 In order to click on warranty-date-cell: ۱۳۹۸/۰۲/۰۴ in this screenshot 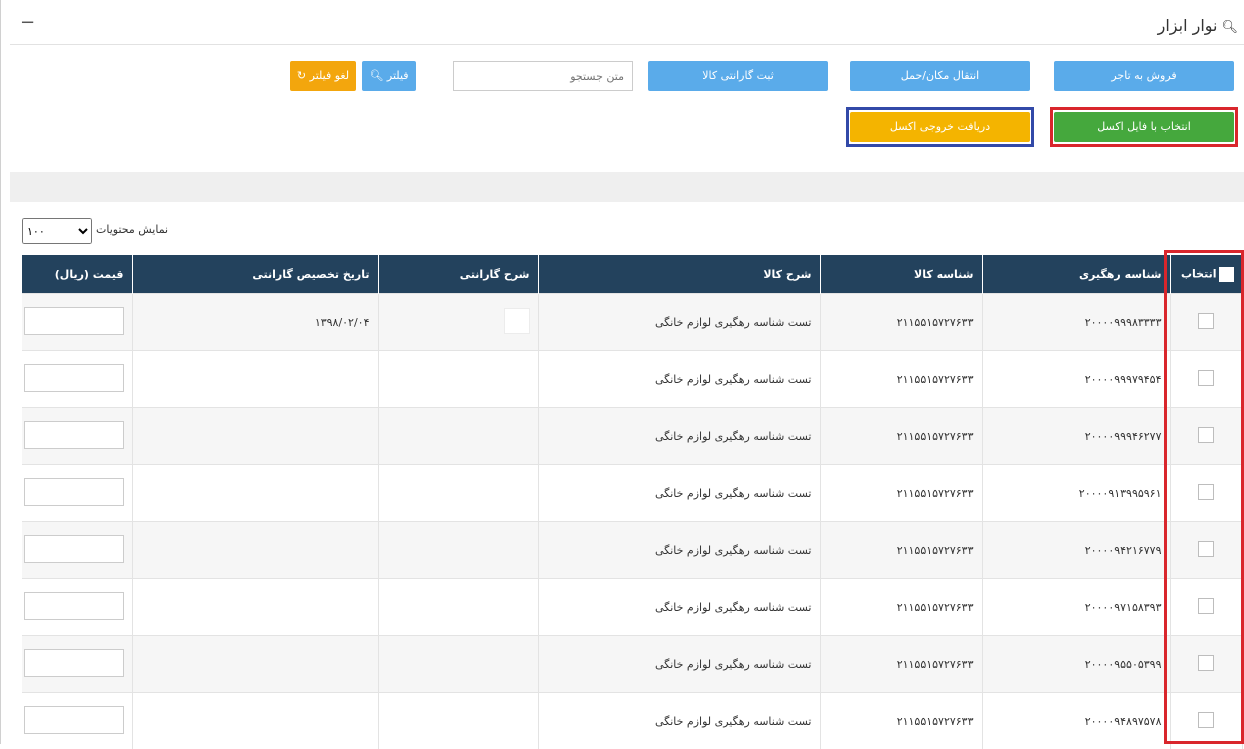, I will do `click(255, 322)`.